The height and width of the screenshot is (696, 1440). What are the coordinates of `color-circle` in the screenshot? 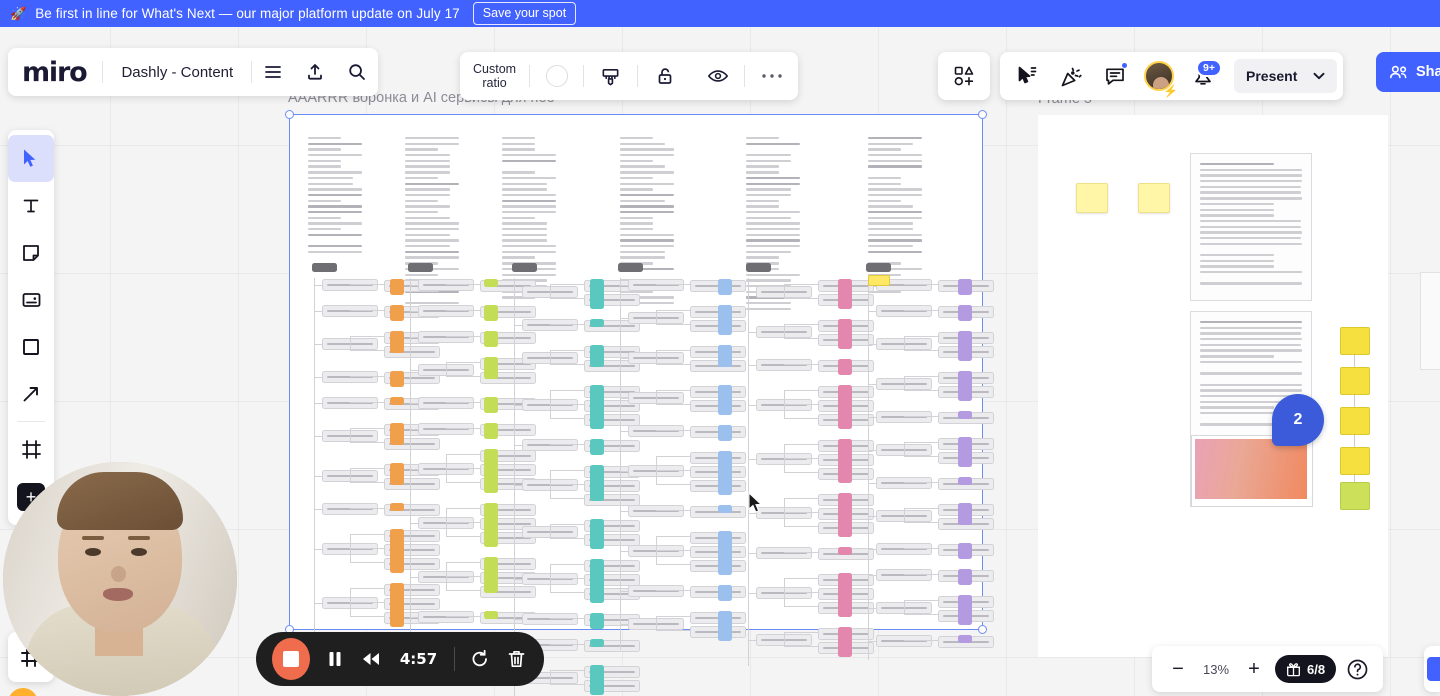 It's located at (556, 76).